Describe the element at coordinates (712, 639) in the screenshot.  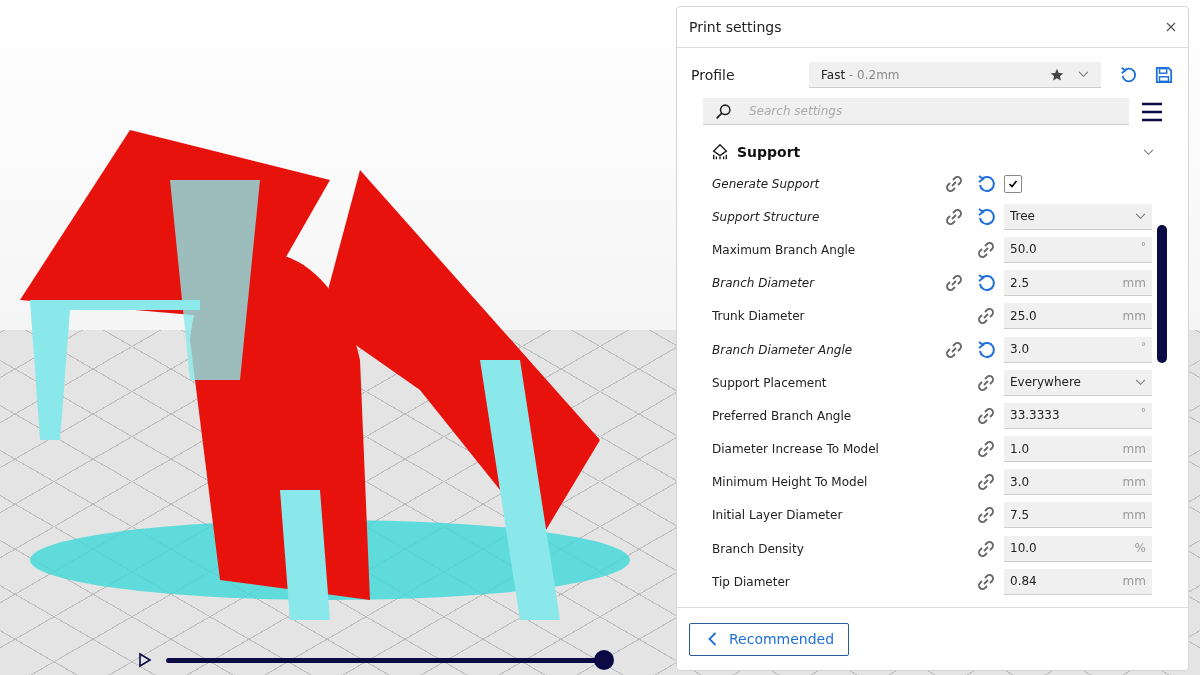
I see `chevron-left-icon` at that location.